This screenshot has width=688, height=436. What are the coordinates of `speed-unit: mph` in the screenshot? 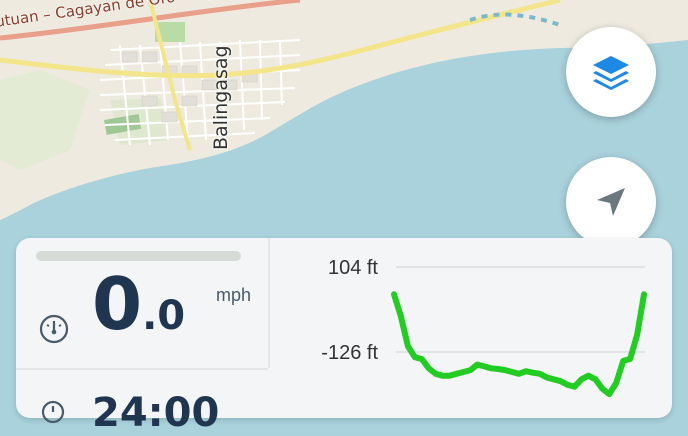 It's located at (234, 295).